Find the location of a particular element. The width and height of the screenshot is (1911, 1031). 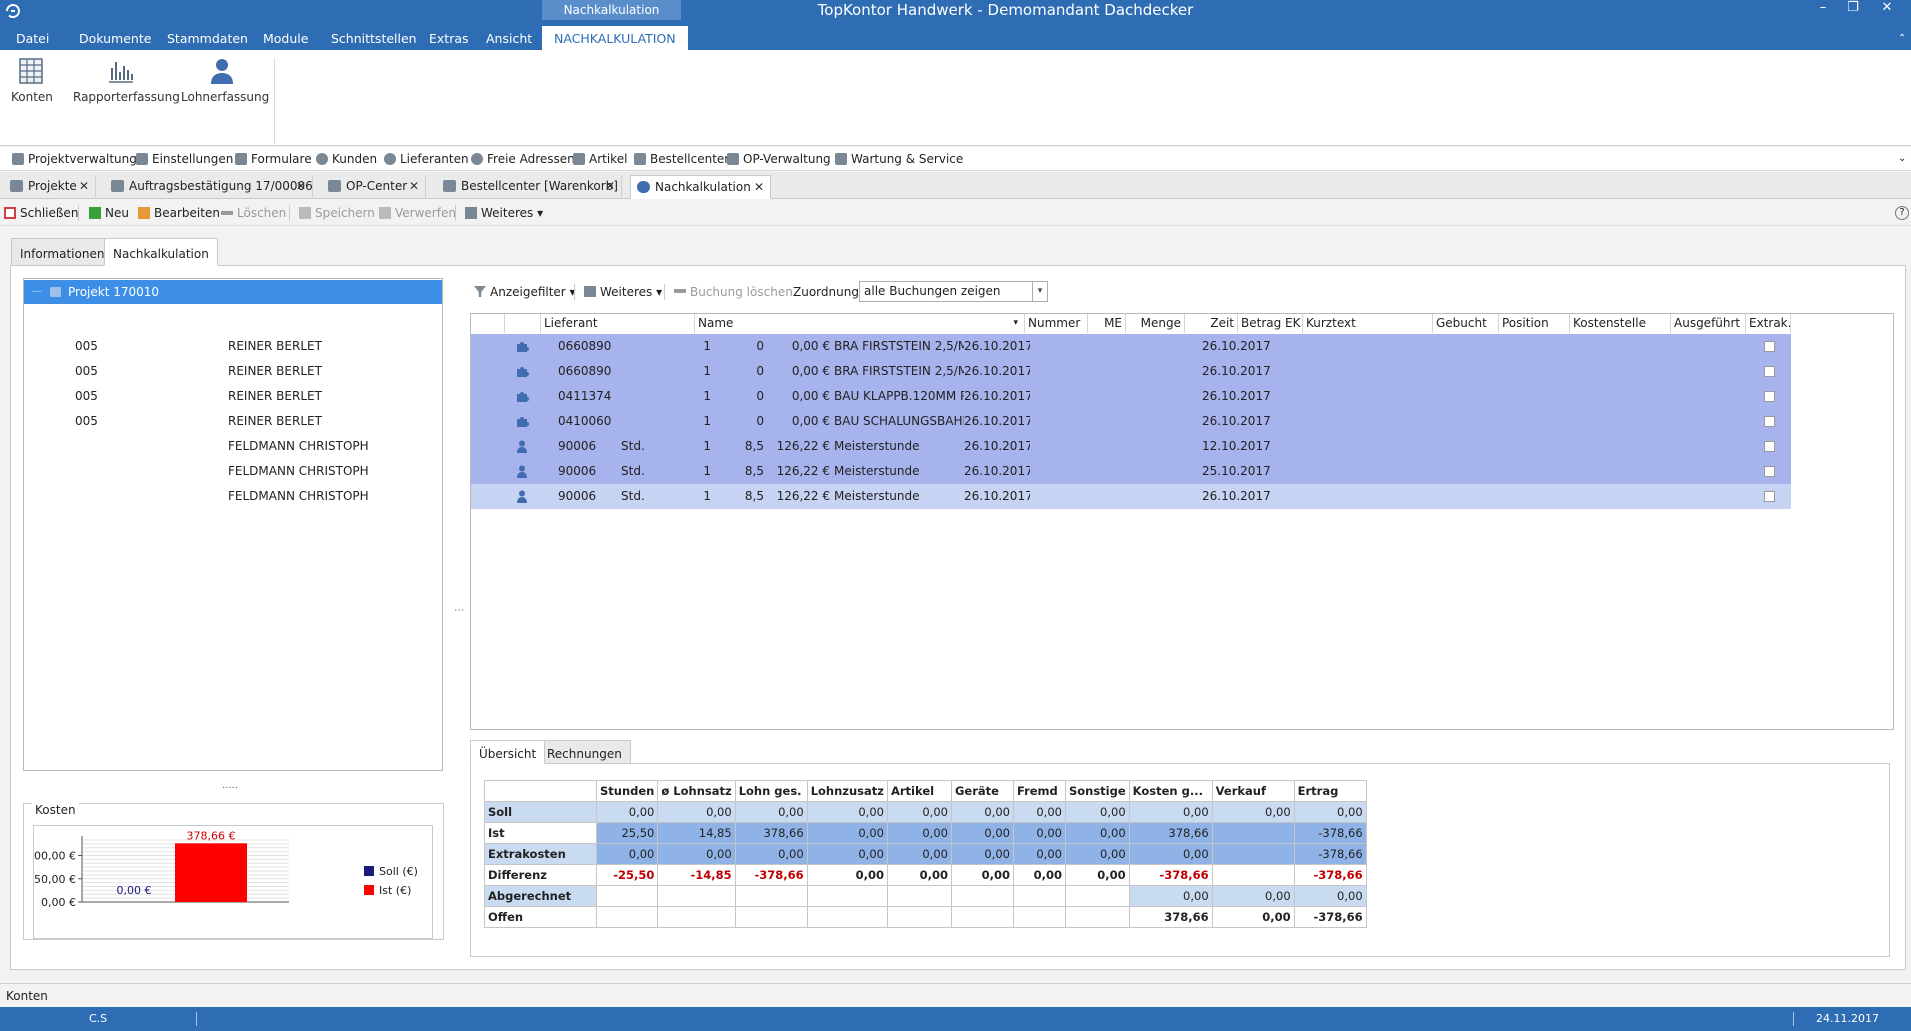

menu-module: Module is located at coordinates (285, 38).